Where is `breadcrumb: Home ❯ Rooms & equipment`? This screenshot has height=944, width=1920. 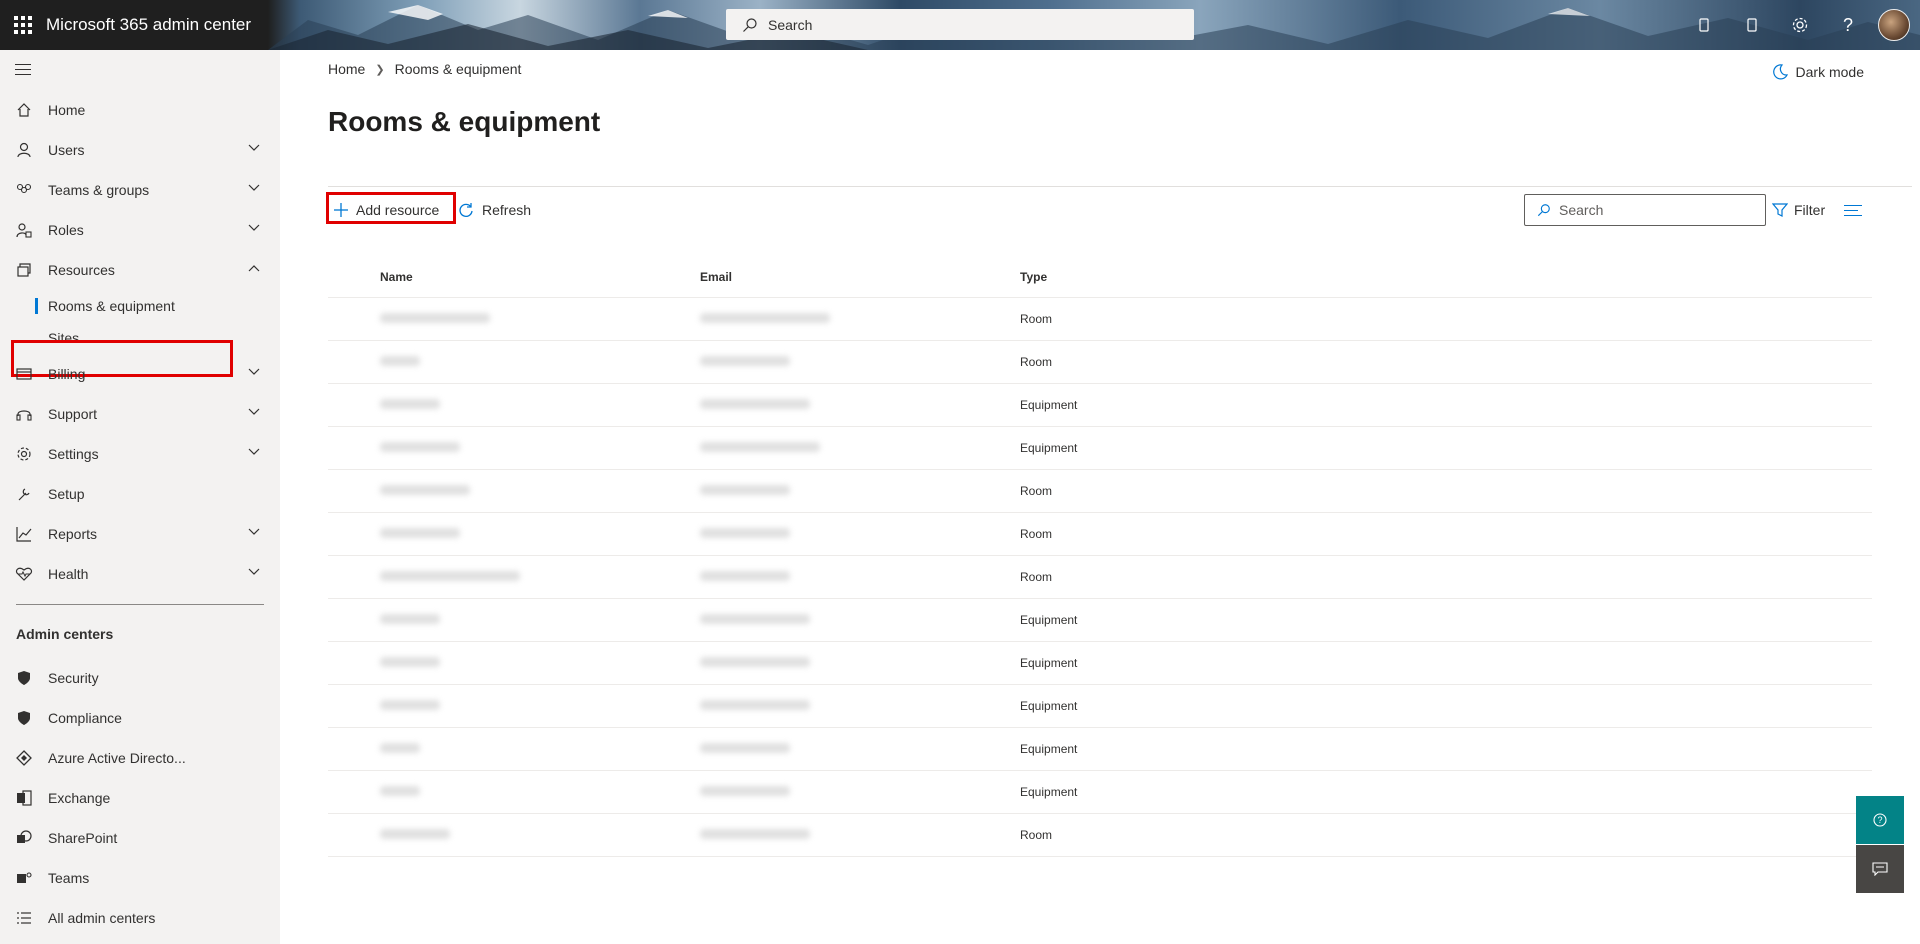
breadcrumb: Home ❯ Rooms & equipment is located at coordinates (424, 69).